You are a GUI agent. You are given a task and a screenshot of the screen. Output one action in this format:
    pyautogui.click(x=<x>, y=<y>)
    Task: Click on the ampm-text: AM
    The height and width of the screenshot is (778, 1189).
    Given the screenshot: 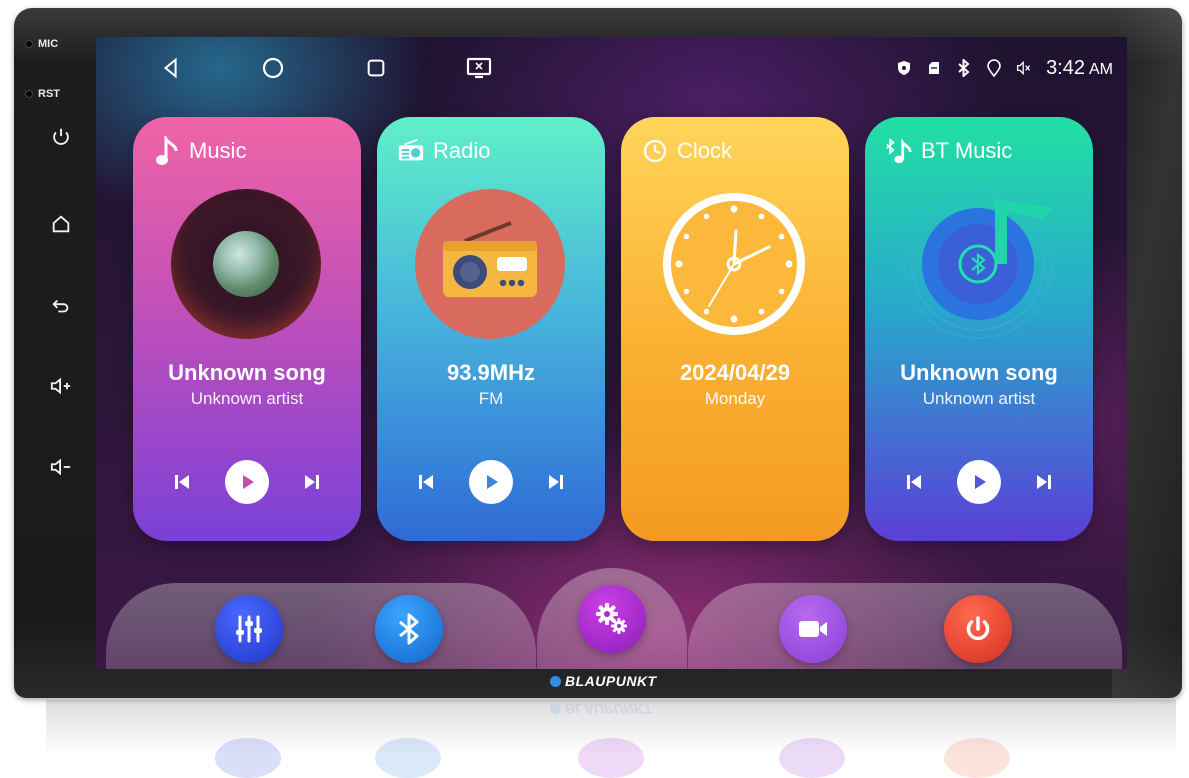 What is the action you would take?
    pyautogui.click(x=1101, y=69)
    